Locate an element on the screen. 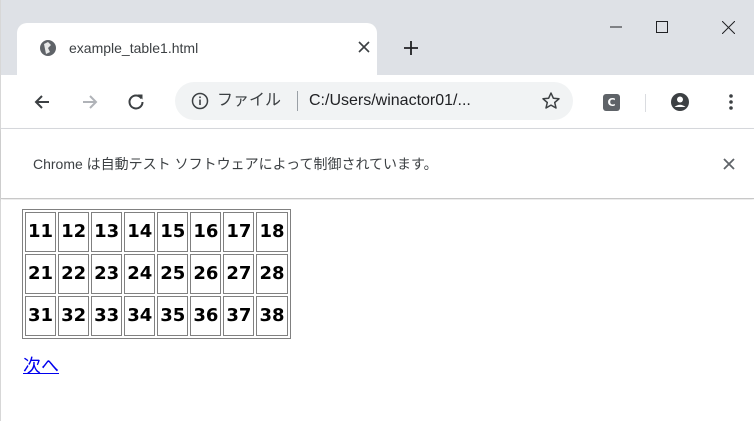 This screenshot has height=421, width=754. table-cell: 12 is located at coordinates (74, 232).